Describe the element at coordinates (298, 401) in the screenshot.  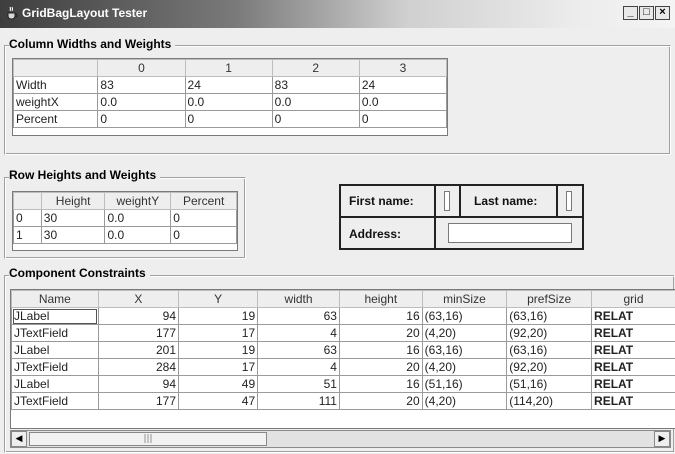
I see `width-cell: 111` at that location.